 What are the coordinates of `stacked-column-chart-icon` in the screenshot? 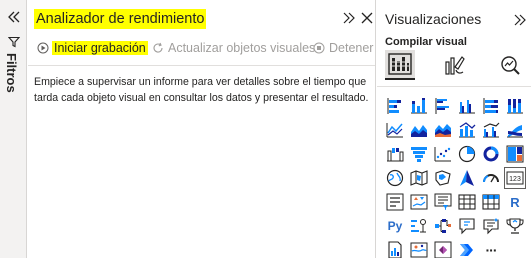 It's located at (419, 106).